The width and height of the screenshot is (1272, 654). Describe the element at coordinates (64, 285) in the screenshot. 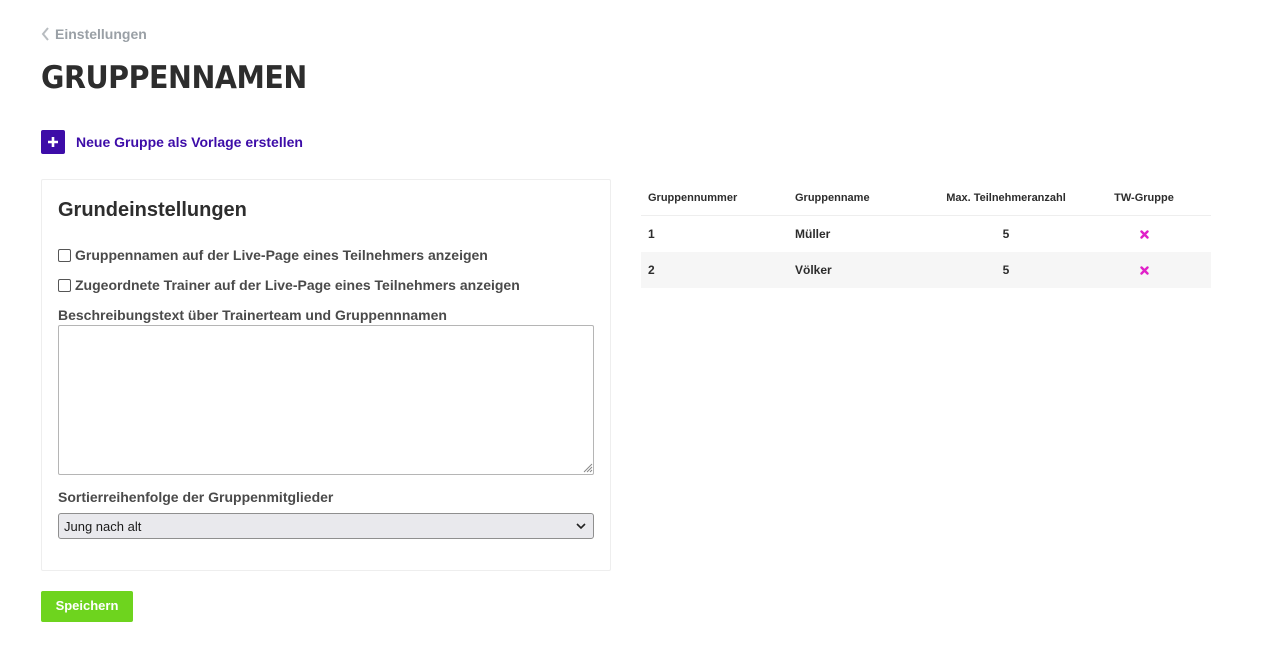

I see `show-trainers-checkbox` at that location.